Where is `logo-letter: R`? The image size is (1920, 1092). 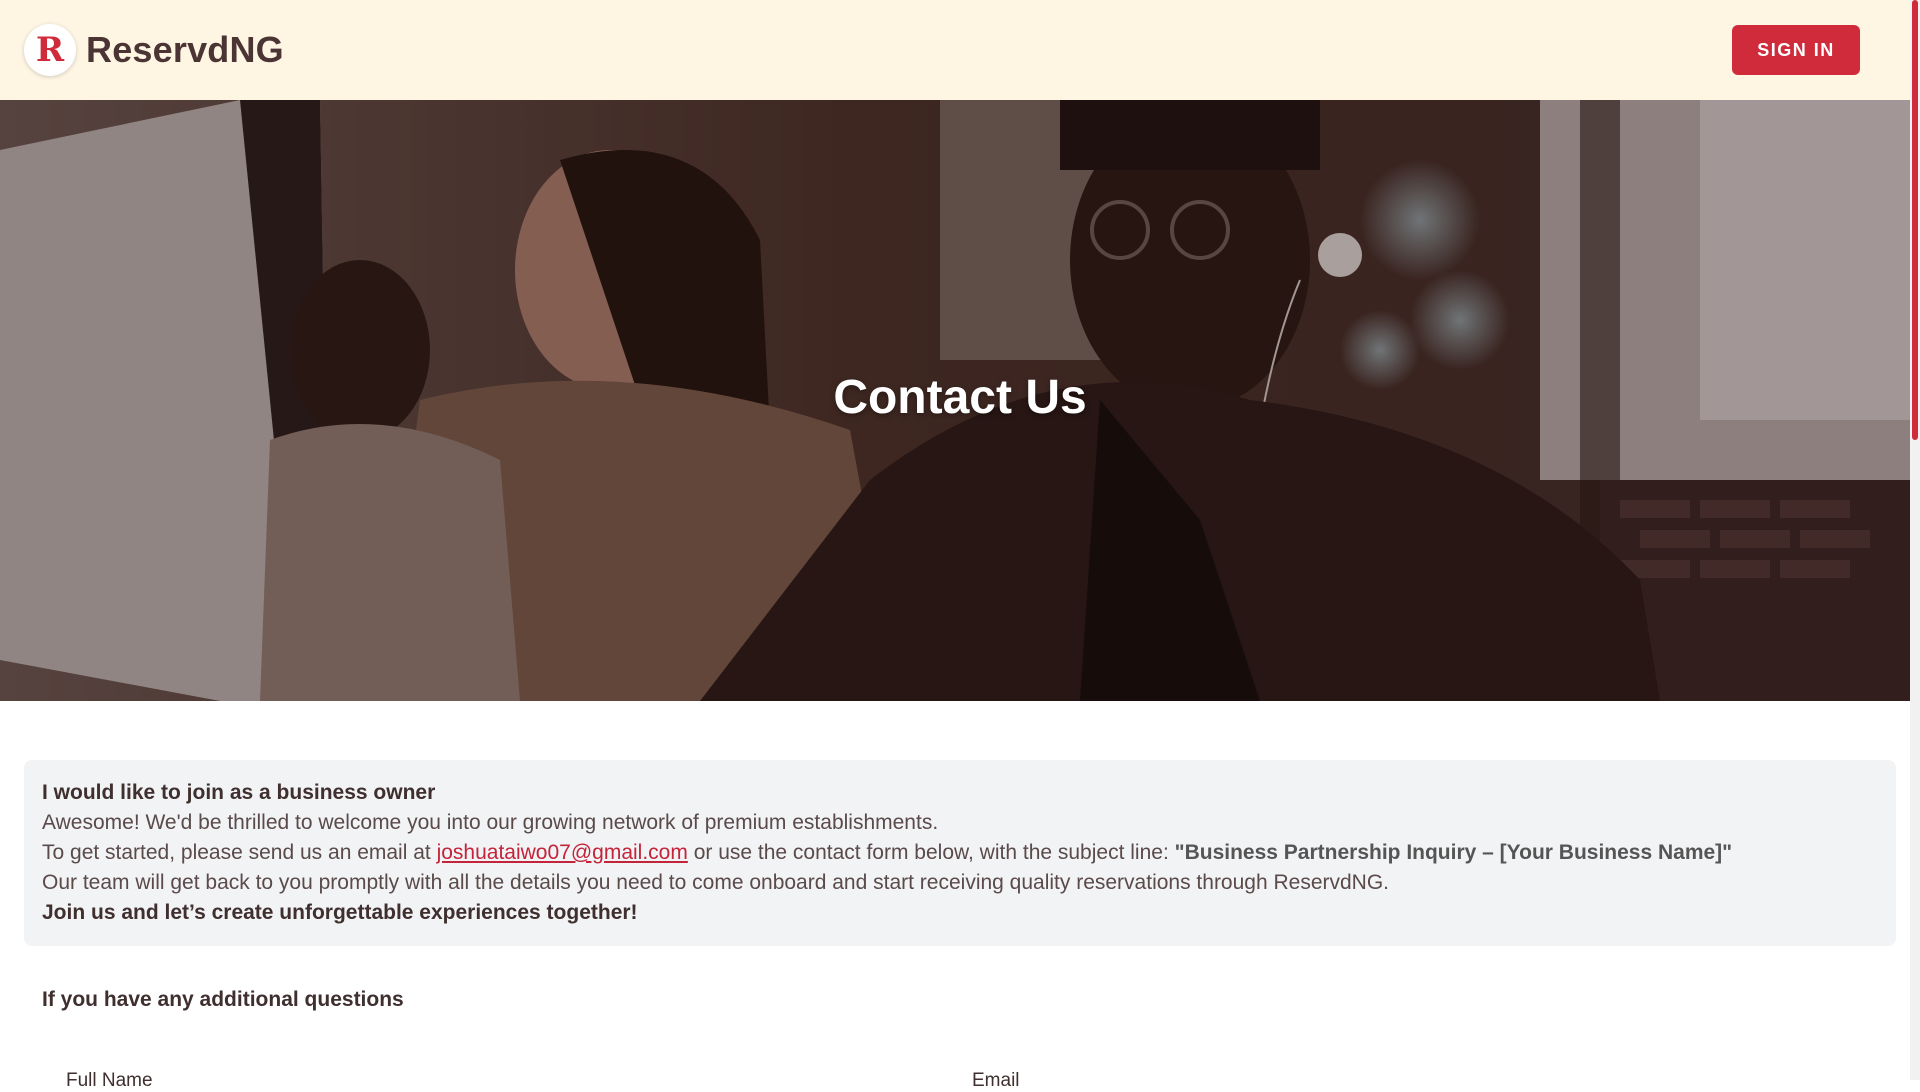
logo-letter: R is located at coordinates (50, 50).